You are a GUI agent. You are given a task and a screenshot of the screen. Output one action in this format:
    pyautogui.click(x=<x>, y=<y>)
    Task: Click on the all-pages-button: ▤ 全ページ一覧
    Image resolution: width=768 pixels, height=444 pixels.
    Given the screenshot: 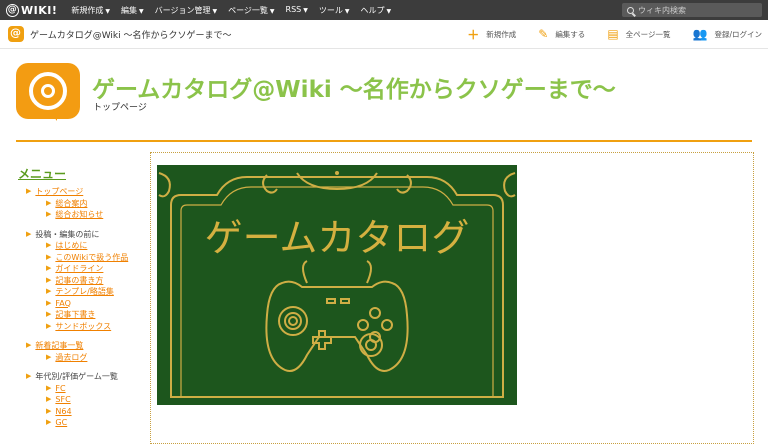 What is the action you would take?
    pyautogui.click(x=638, y=34)
    